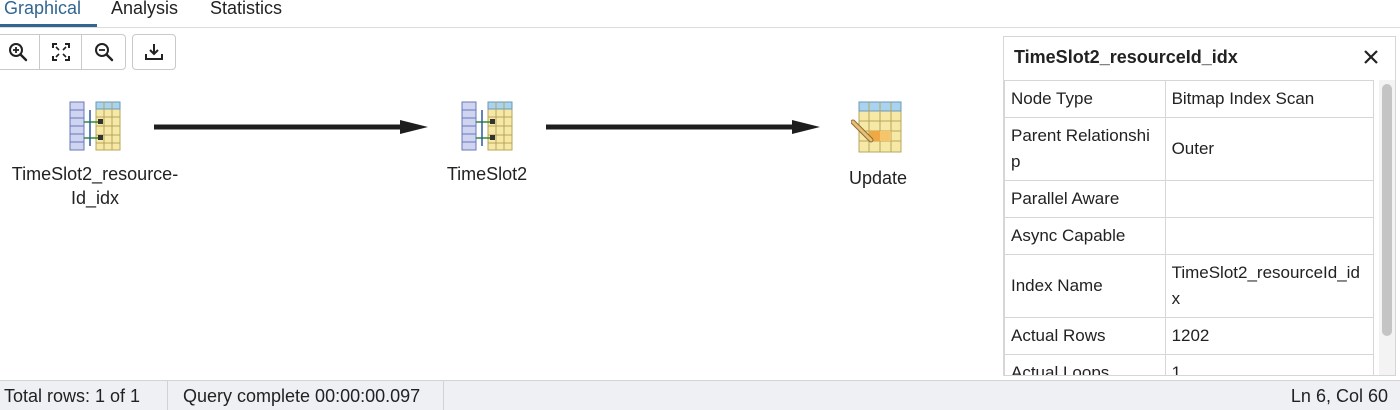 The height and width of the screenshot is (410, 1400). Describe the element at coordinates (1085, 99) in the screenshot. I see `property-key: Node Type` at that location.